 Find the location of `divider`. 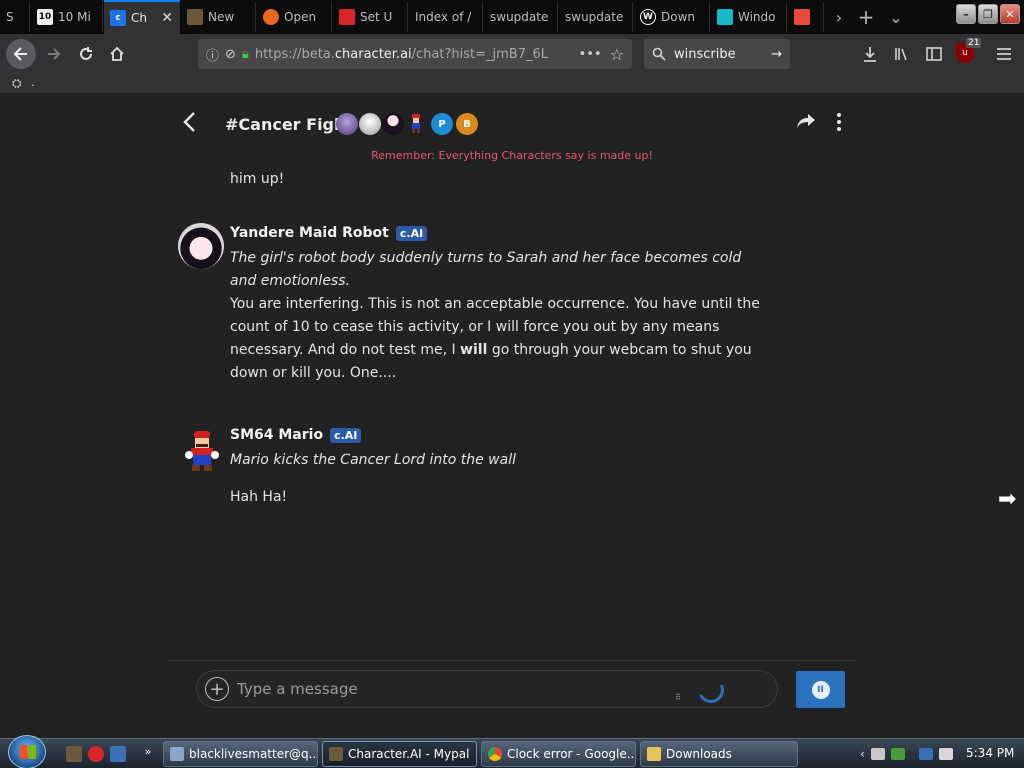

divider is located at coordinates (512, 660).